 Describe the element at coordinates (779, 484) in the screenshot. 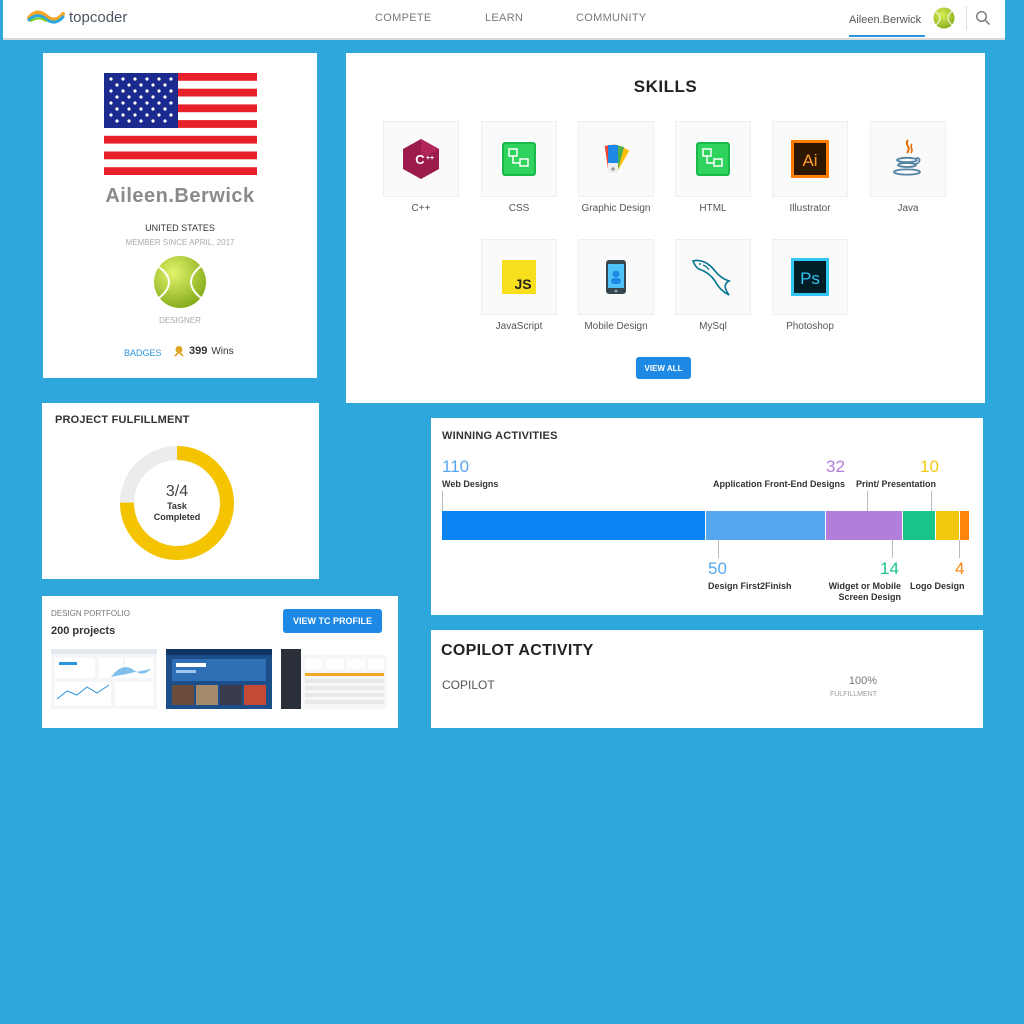

I see `front-end-designs-label: Application Front-End Designs` at that location.